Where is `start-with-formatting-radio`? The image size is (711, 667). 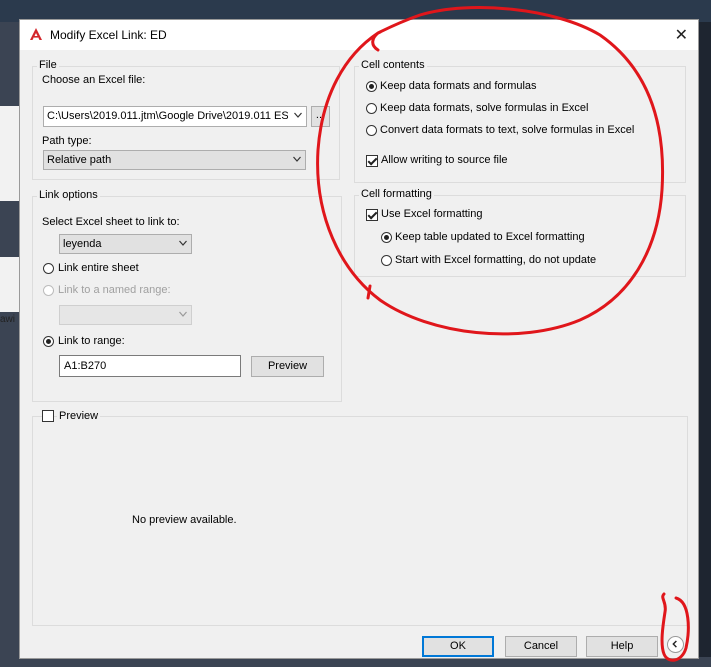 start-with-formatting-radio is located at coordinates (386, 260).